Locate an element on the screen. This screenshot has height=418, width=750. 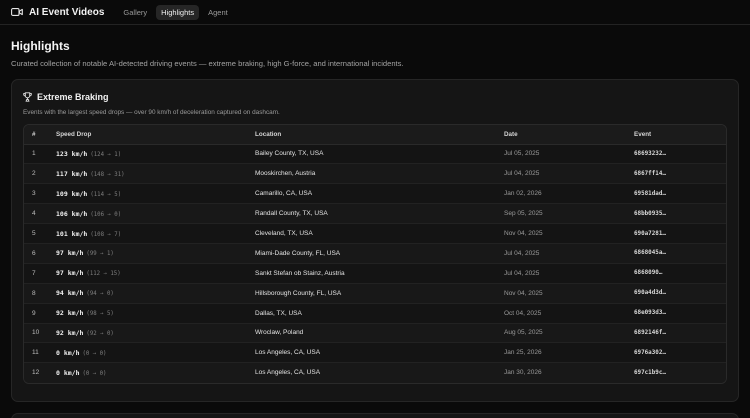
row-index: 11 is located at coordinates (36, 353).